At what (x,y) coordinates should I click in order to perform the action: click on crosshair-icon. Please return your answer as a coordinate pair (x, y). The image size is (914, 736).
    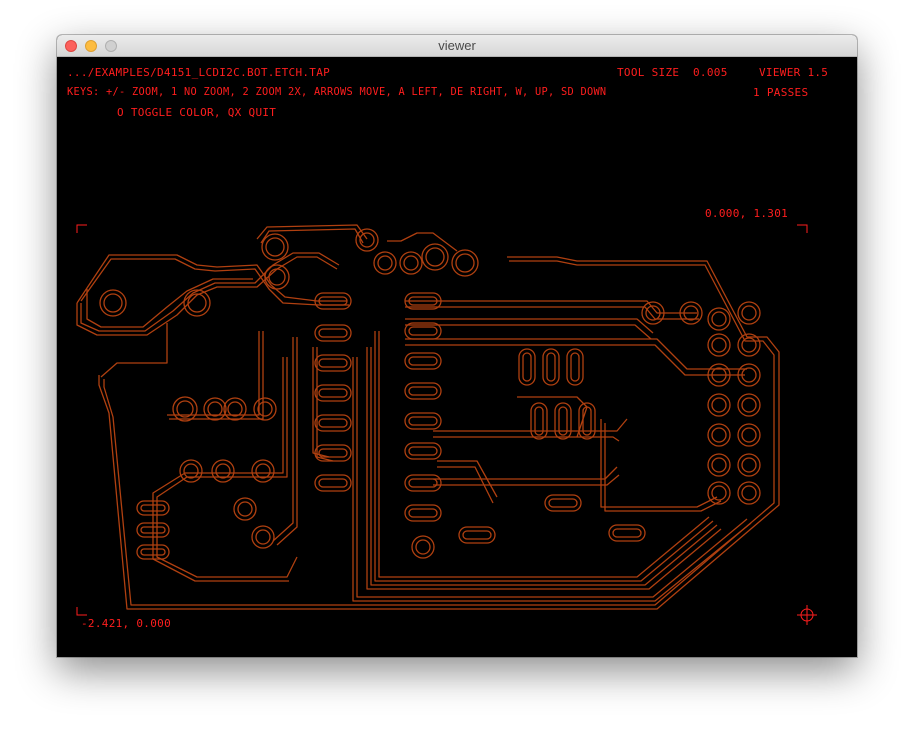
    Looking at the image, I should click on (807, 615).